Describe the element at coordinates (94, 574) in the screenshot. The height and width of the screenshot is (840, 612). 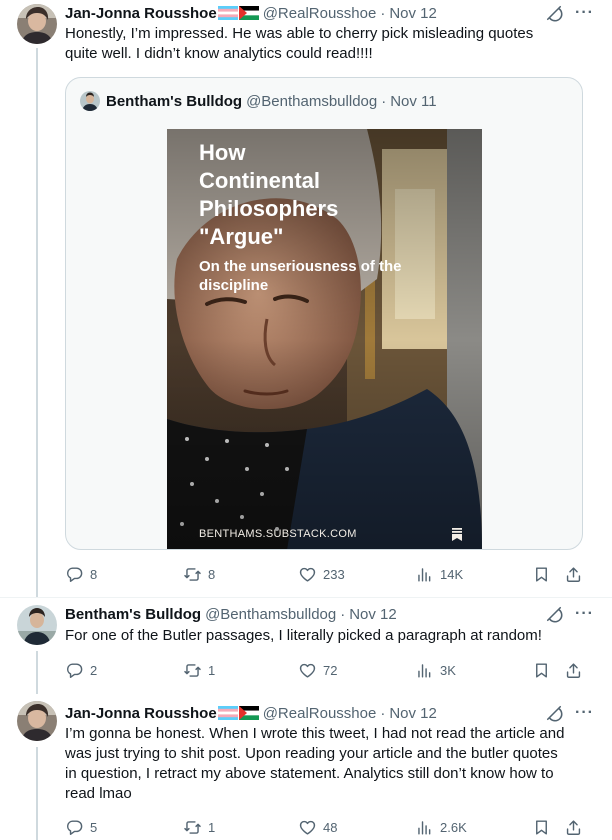
I see `reply-count: 8` at that location.